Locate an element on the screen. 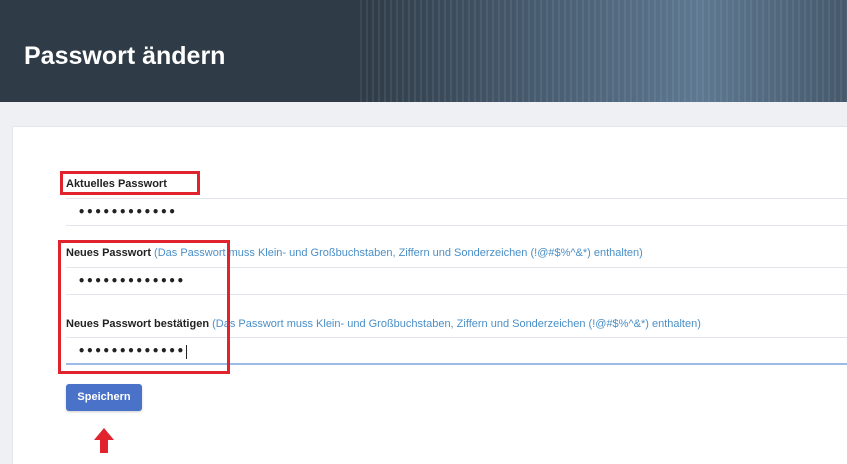 This screenshot has width=847, height=464. annotation-box-current-label is located at coordinates (130, 183).